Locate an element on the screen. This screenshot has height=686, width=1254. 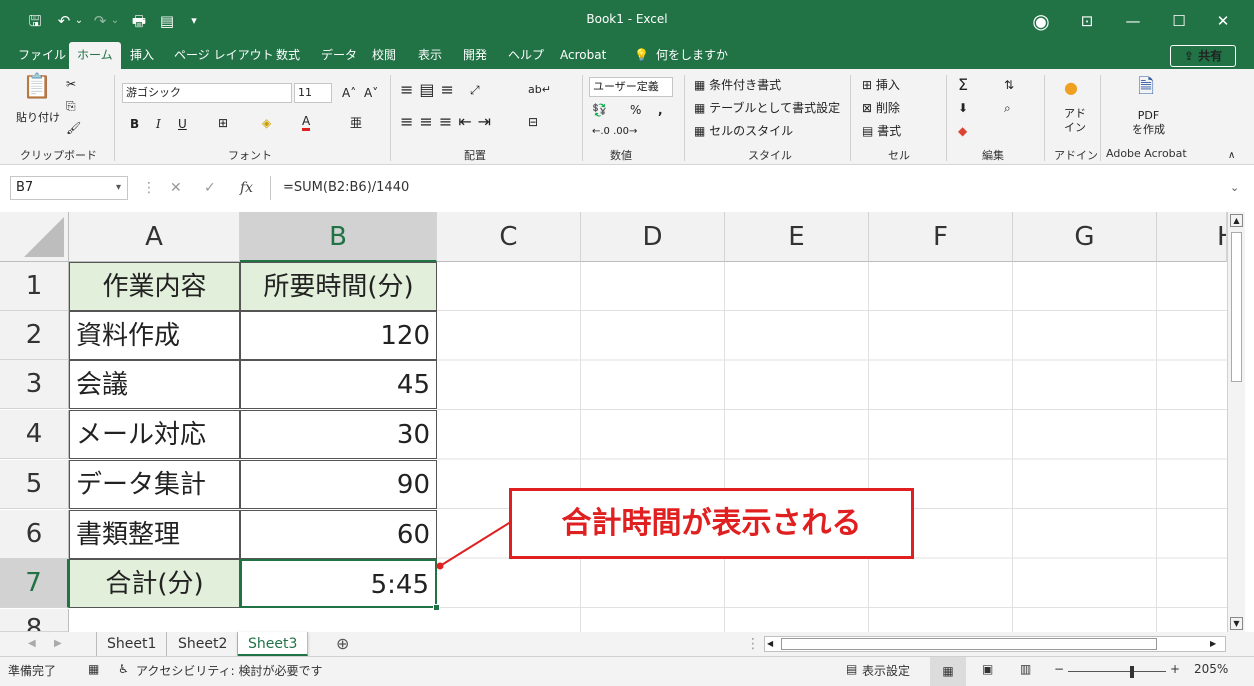
cell-a3: 会議 is located at coordinates (154, 384).